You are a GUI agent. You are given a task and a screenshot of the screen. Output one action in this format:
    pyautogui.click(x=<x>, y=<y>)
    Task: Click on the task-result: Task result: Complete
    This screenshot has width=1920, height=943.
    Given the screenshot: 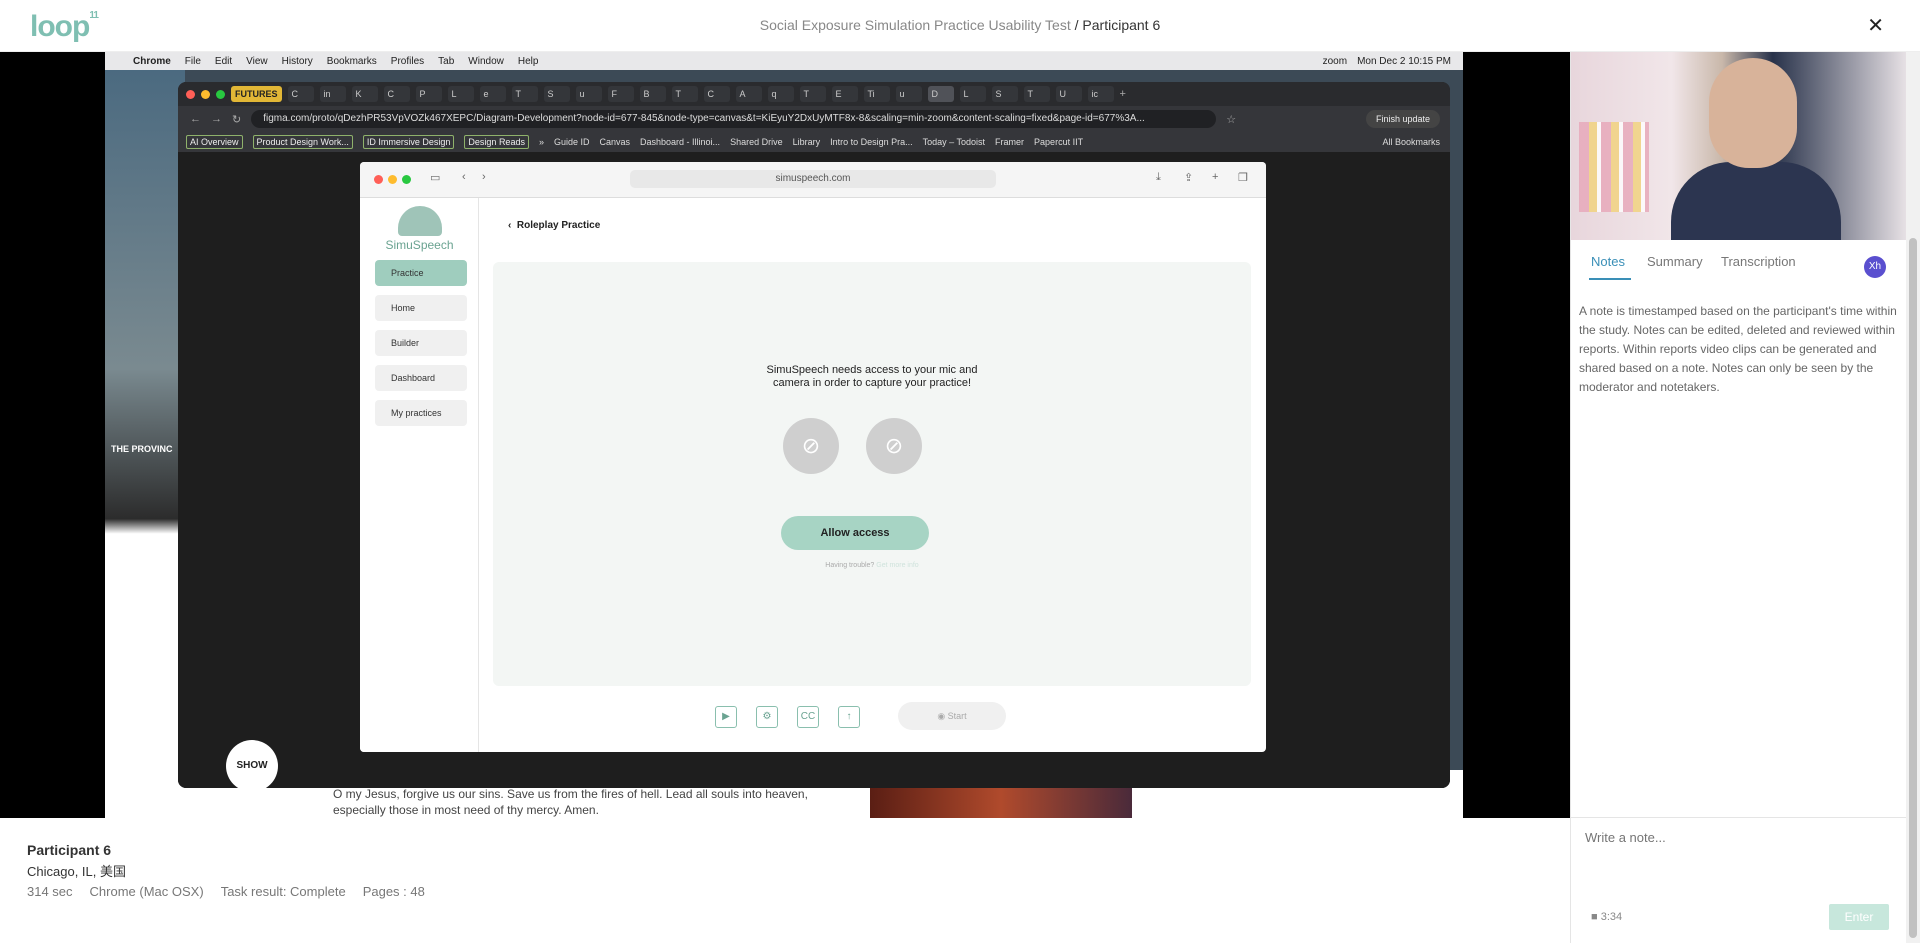 What is the action you would take?
    pyautogui.click(x=283, y=891)
    